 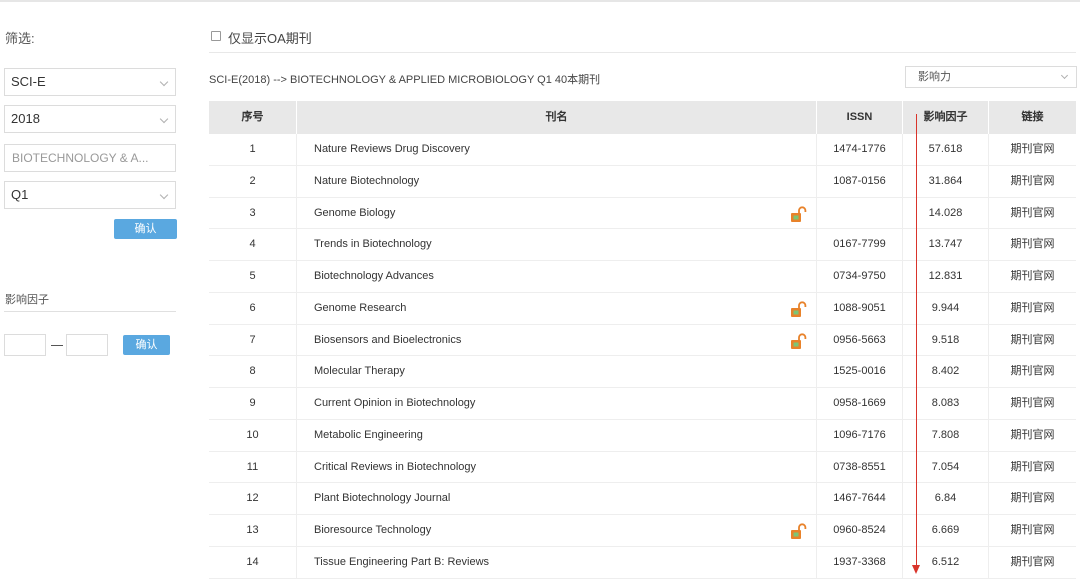 I want to click on annotation-arrow-line, so click(x=916, y=342).